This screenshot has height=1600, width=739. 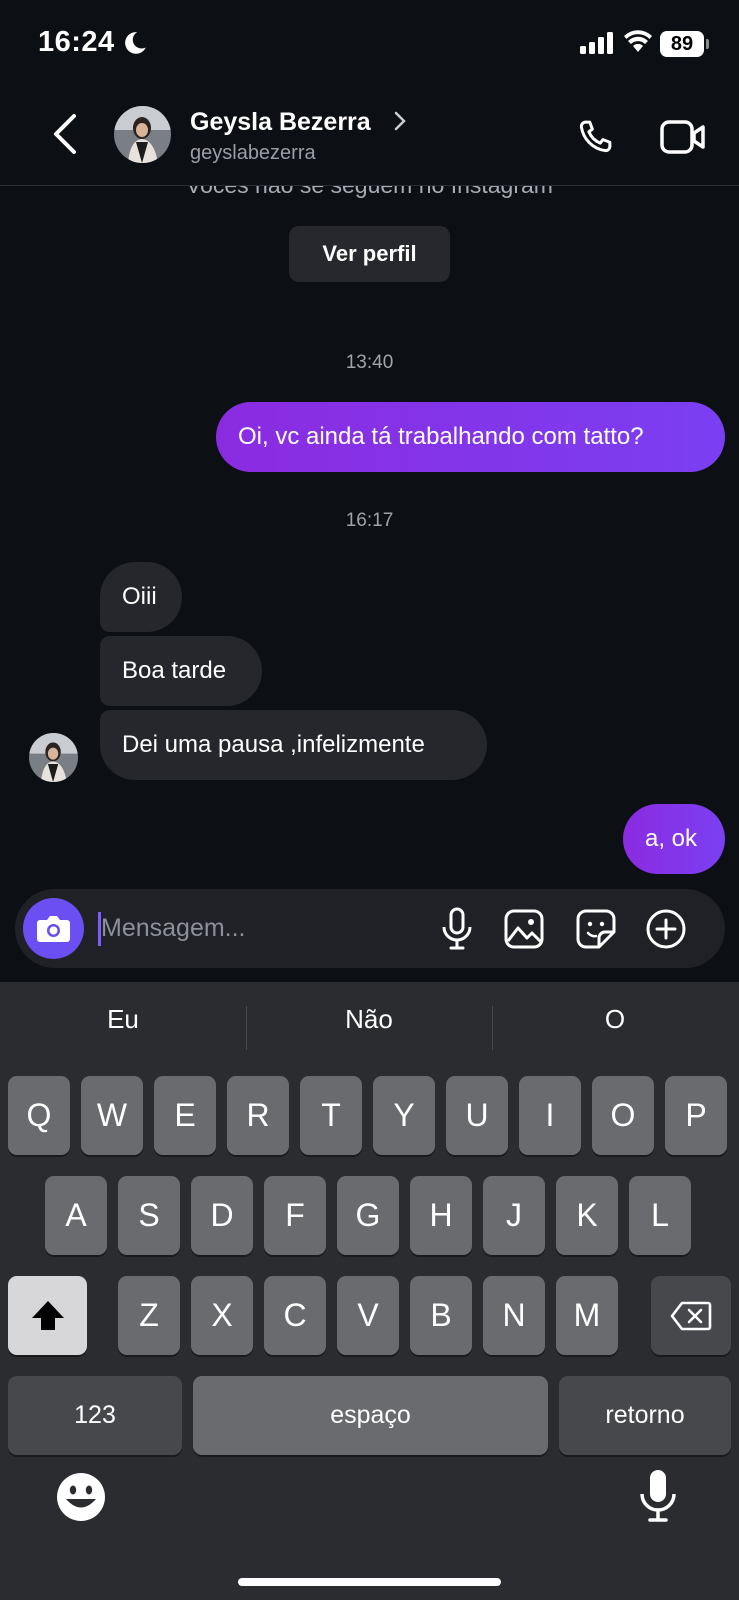 What do you see at coordinates (369, 362) in the screenshot?
I see `timestamp: 13:40` at bounding box center [369, 362].